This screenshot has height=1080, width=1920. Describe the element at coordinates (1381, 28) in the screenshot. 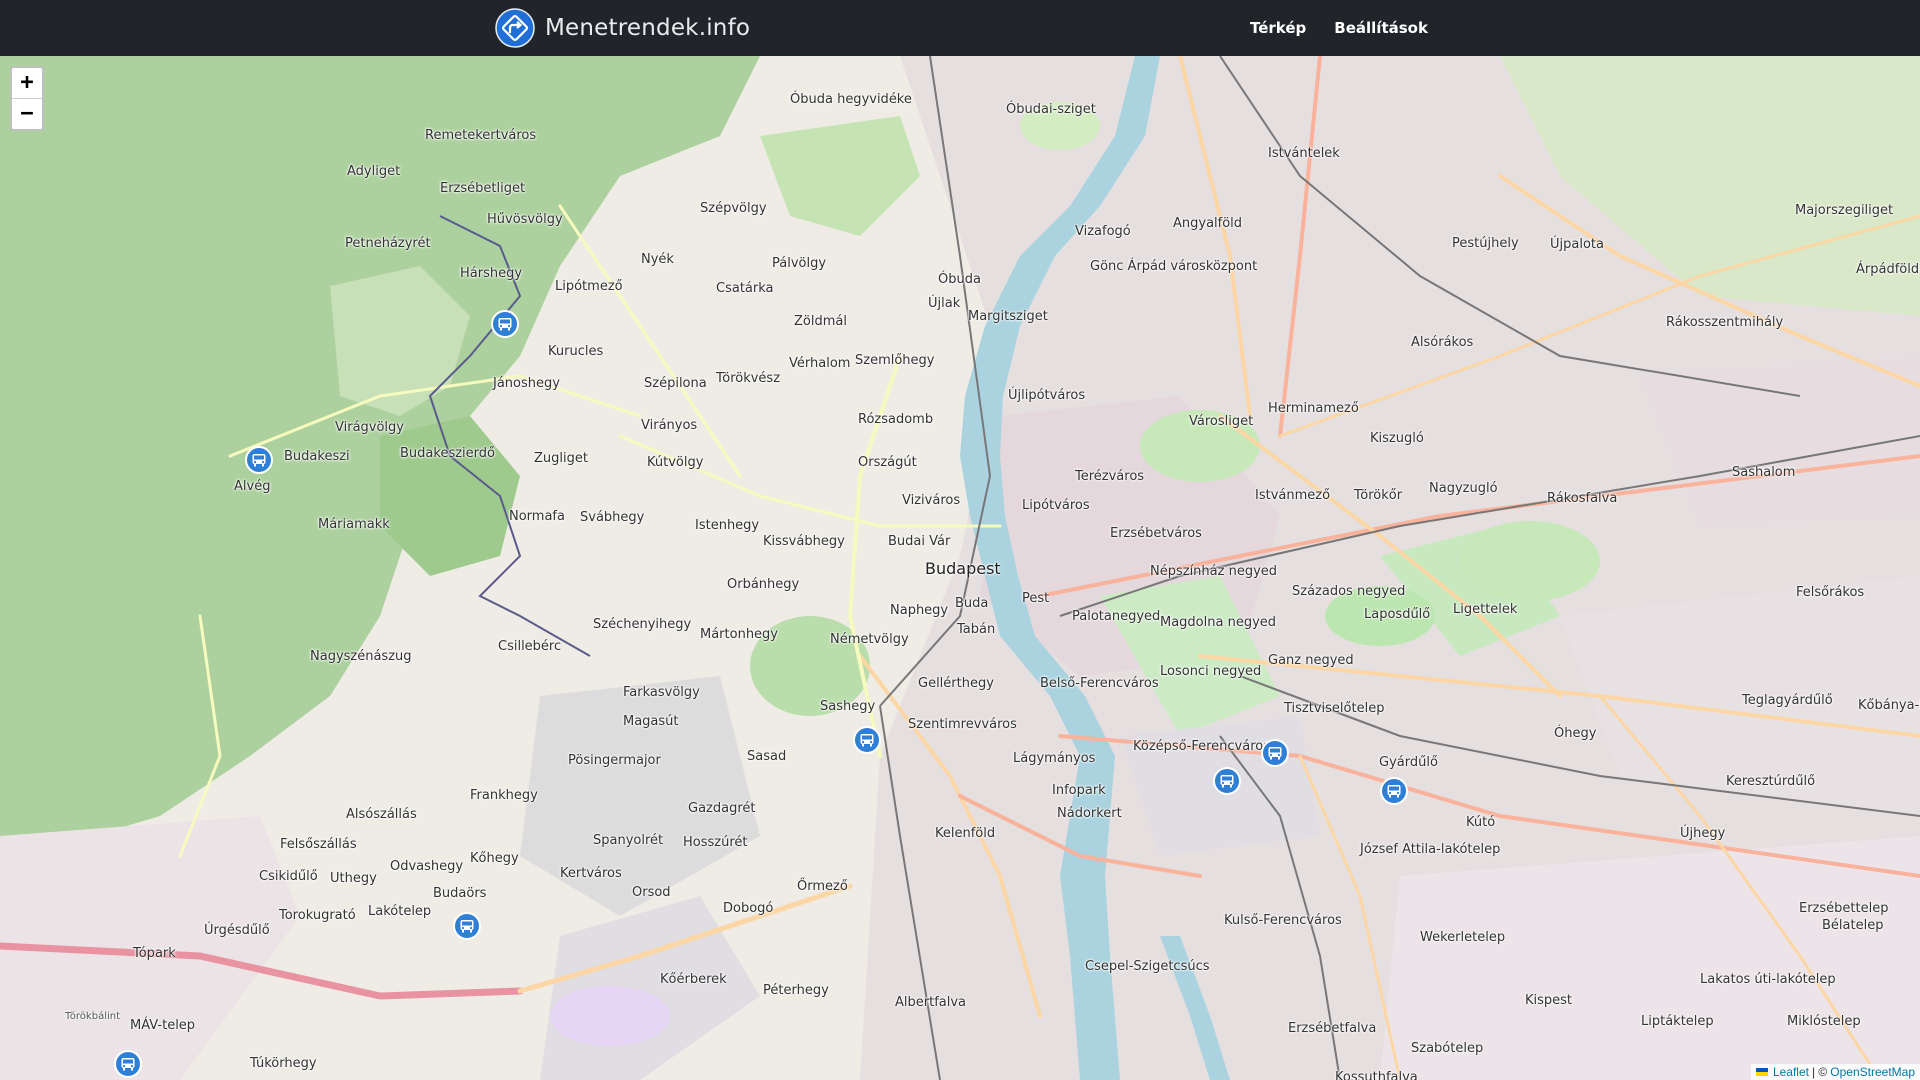

I see `nav-link-settings: Beállítások` at that location.